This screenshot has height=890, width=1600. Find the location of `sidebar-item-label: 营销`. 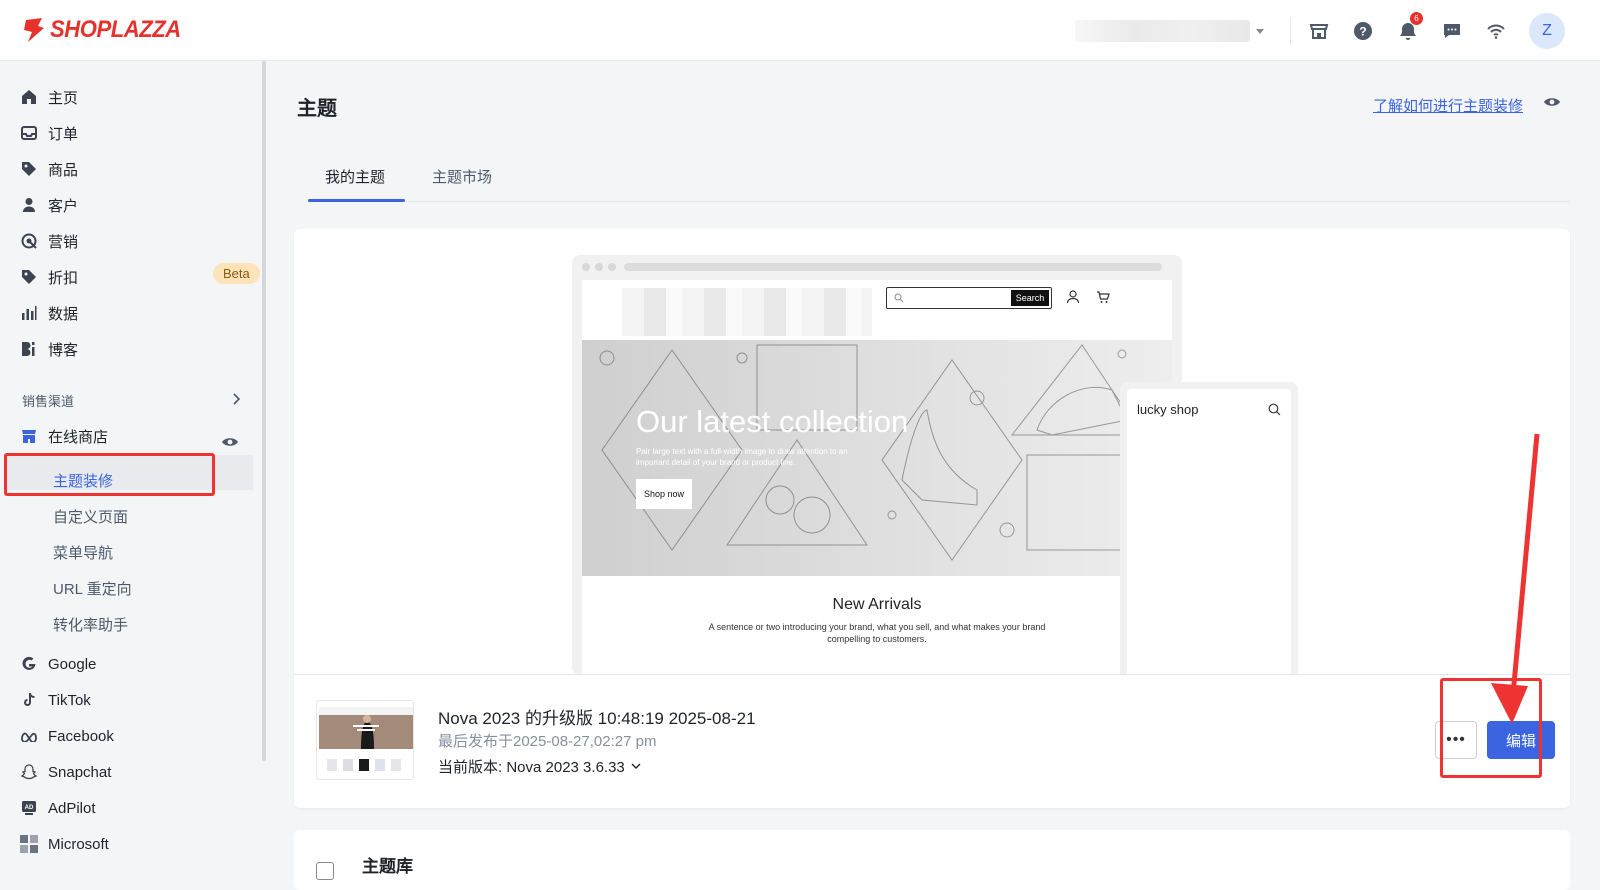

sidebar-item-label: 营销 is located at coordinates (63, 242).